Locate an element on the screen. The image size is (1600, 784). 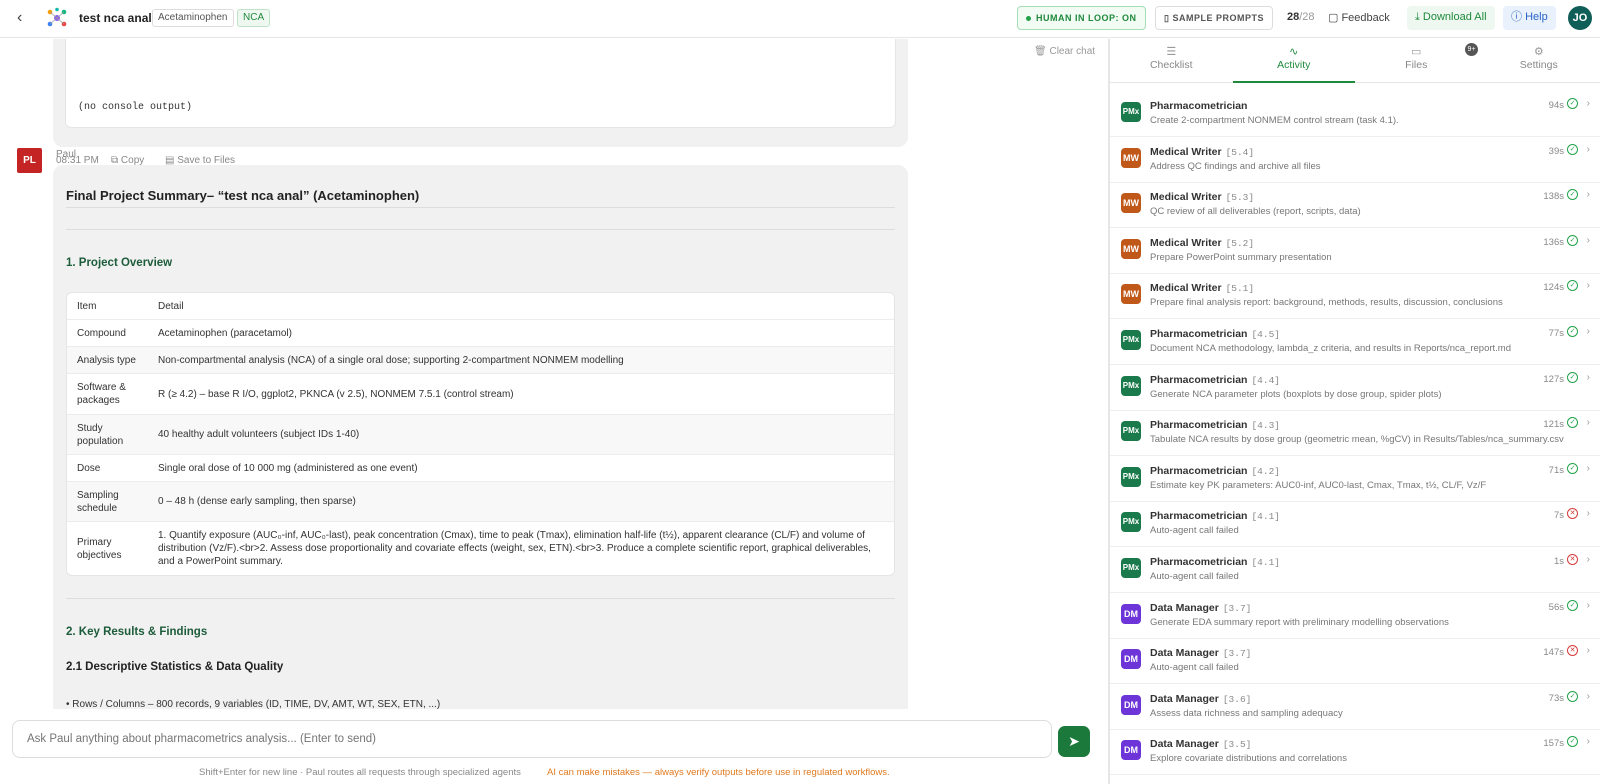
tab-checklist: ☰ Checklist is located at coordinates (1171, 60).